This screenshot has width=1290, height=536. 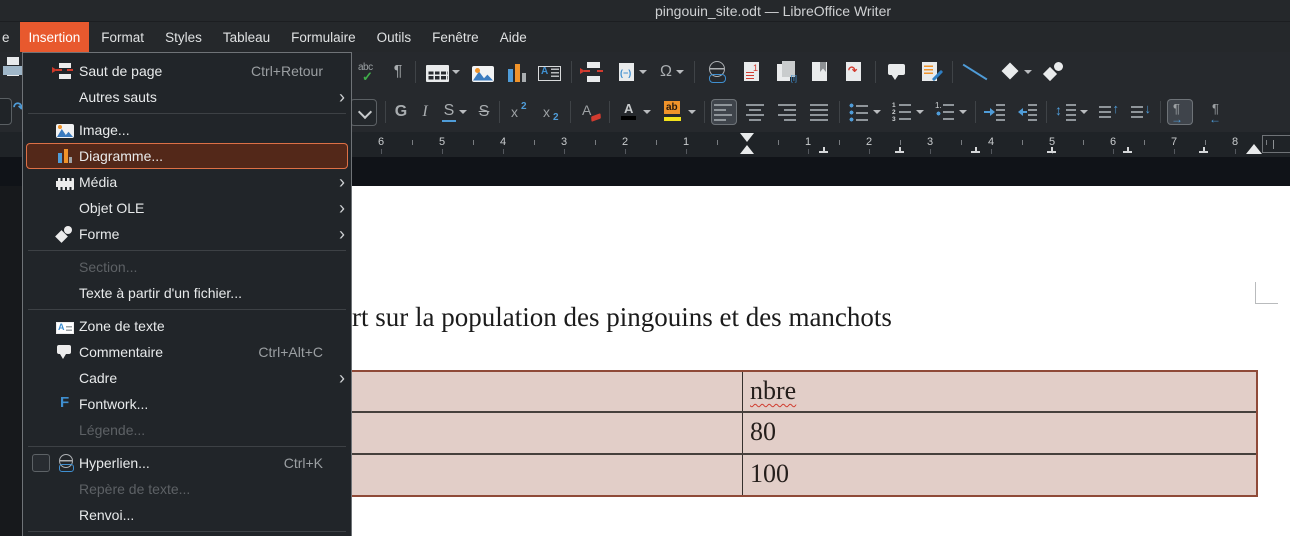 What do you see at coordinates (1212, 112) in the screenshot?
I see `right-to-left-button` at bounding box center [1212, 112].